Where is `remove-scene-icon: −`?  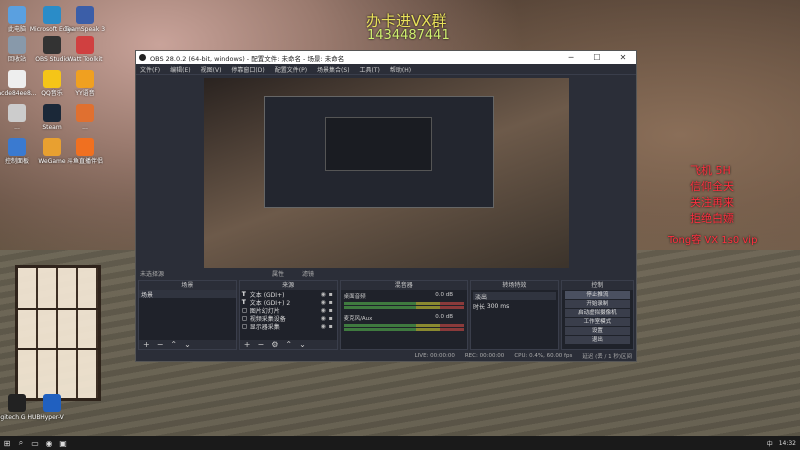 remove-scene-icon: − is located at coordinates (160, 344).